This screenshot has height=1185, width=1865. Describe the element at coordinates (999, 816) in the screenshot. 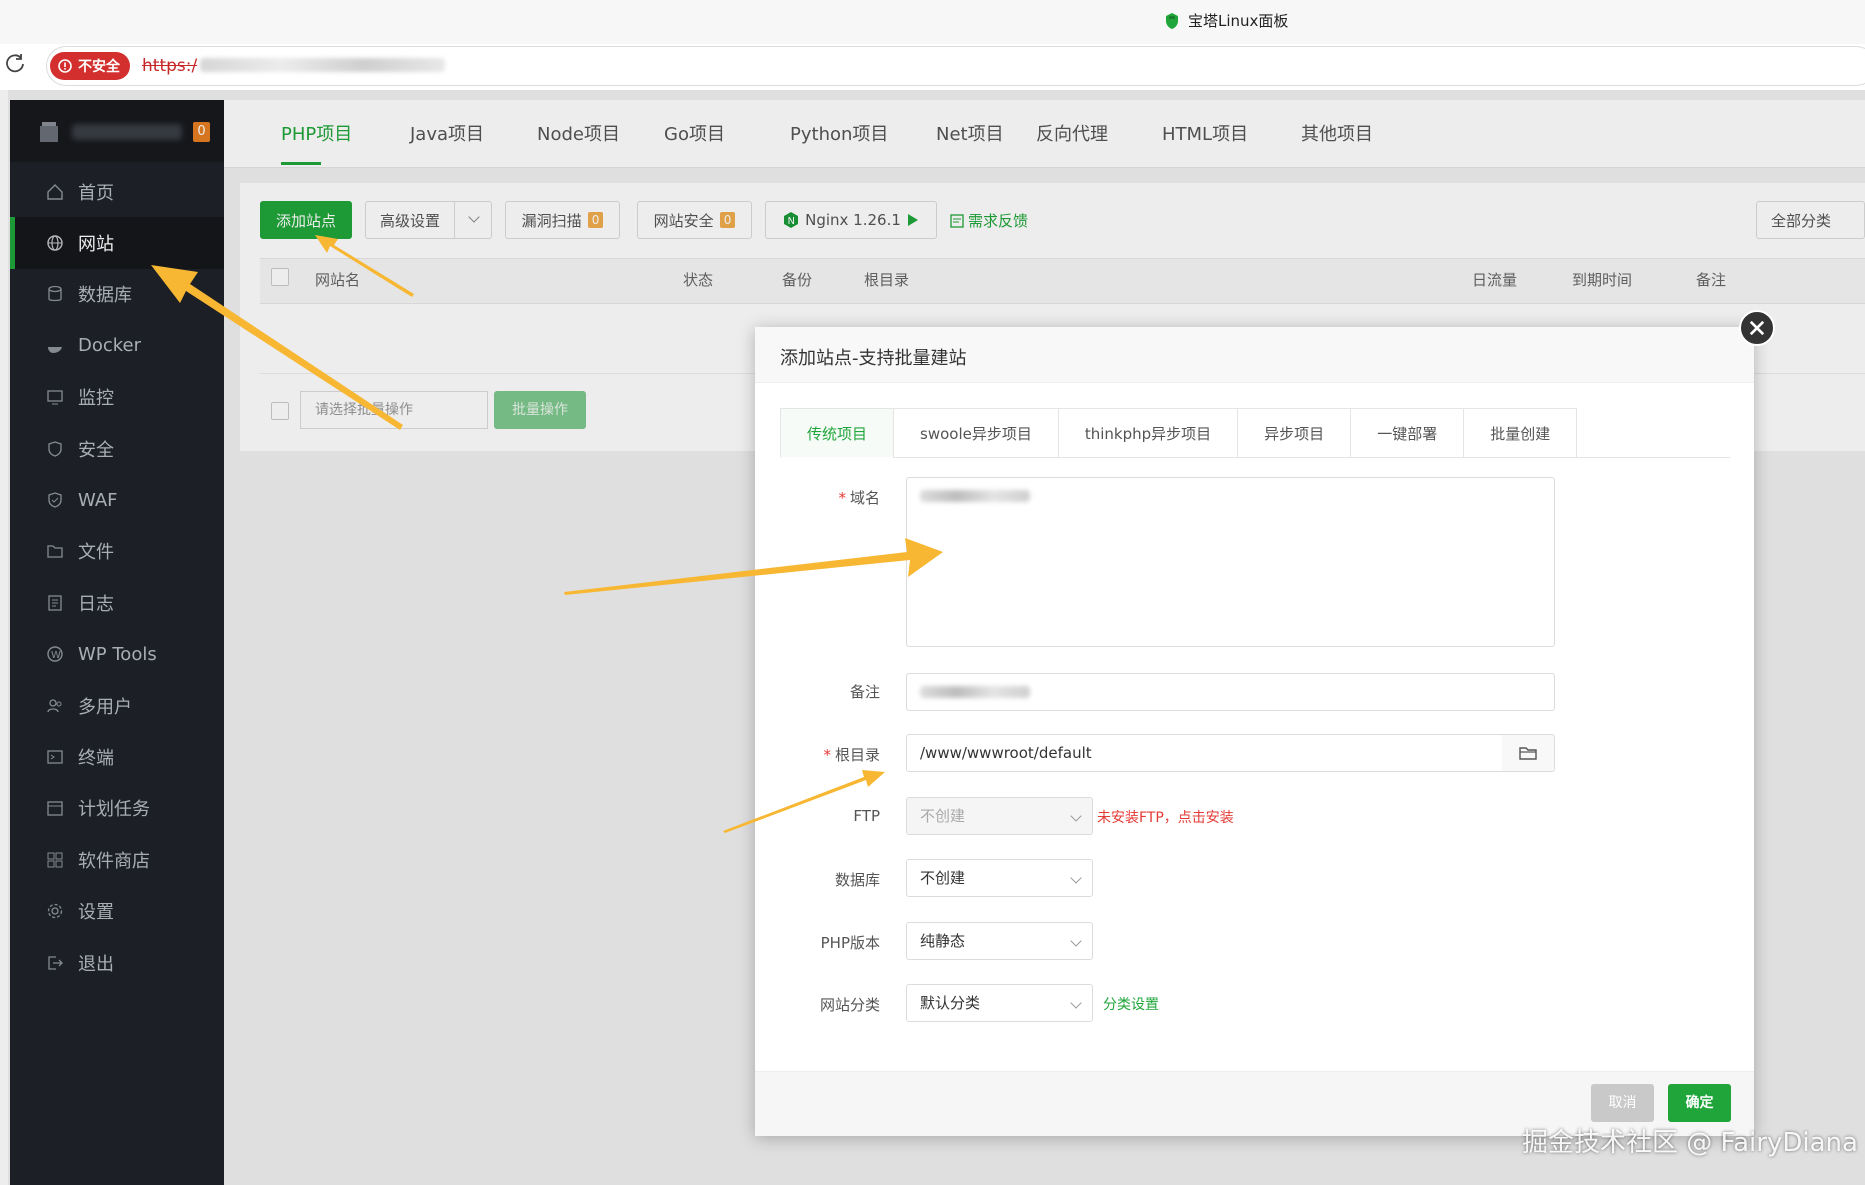

I see `ftp-select: 不创建` at that location.